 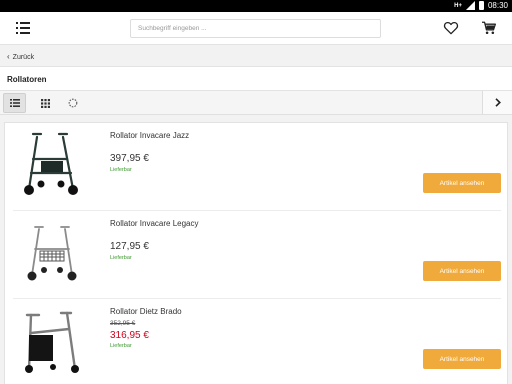 I want to click on category-header: Rollatoren, so click(x=256, y=78).